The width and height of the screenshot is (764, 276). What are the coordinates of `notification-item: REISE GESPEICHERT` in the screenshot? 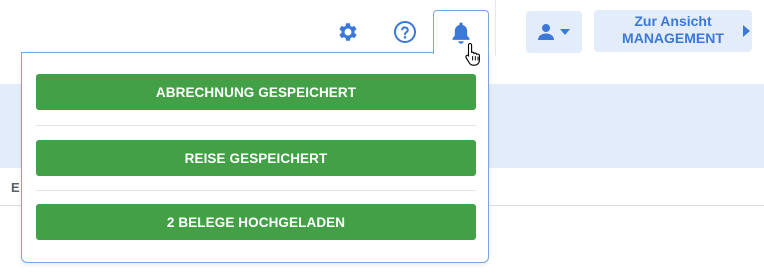 It's located at (256, 158).